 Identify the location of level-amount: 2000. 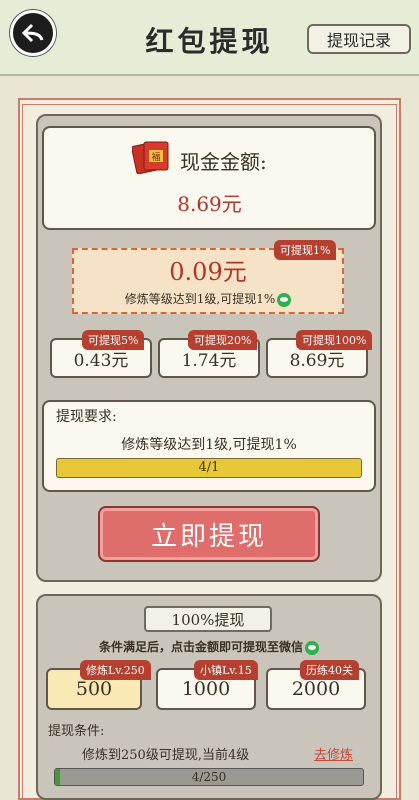
(316, 689).